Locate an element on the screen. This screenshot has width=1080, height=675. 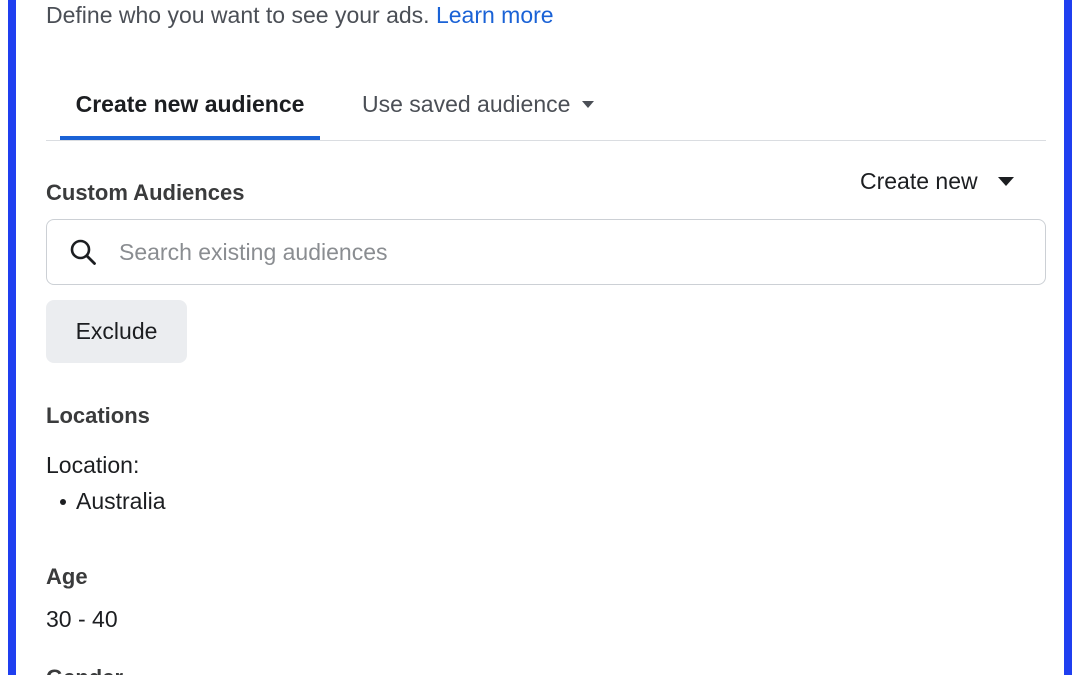
audience-search-box is located at coordinates (546, 252).